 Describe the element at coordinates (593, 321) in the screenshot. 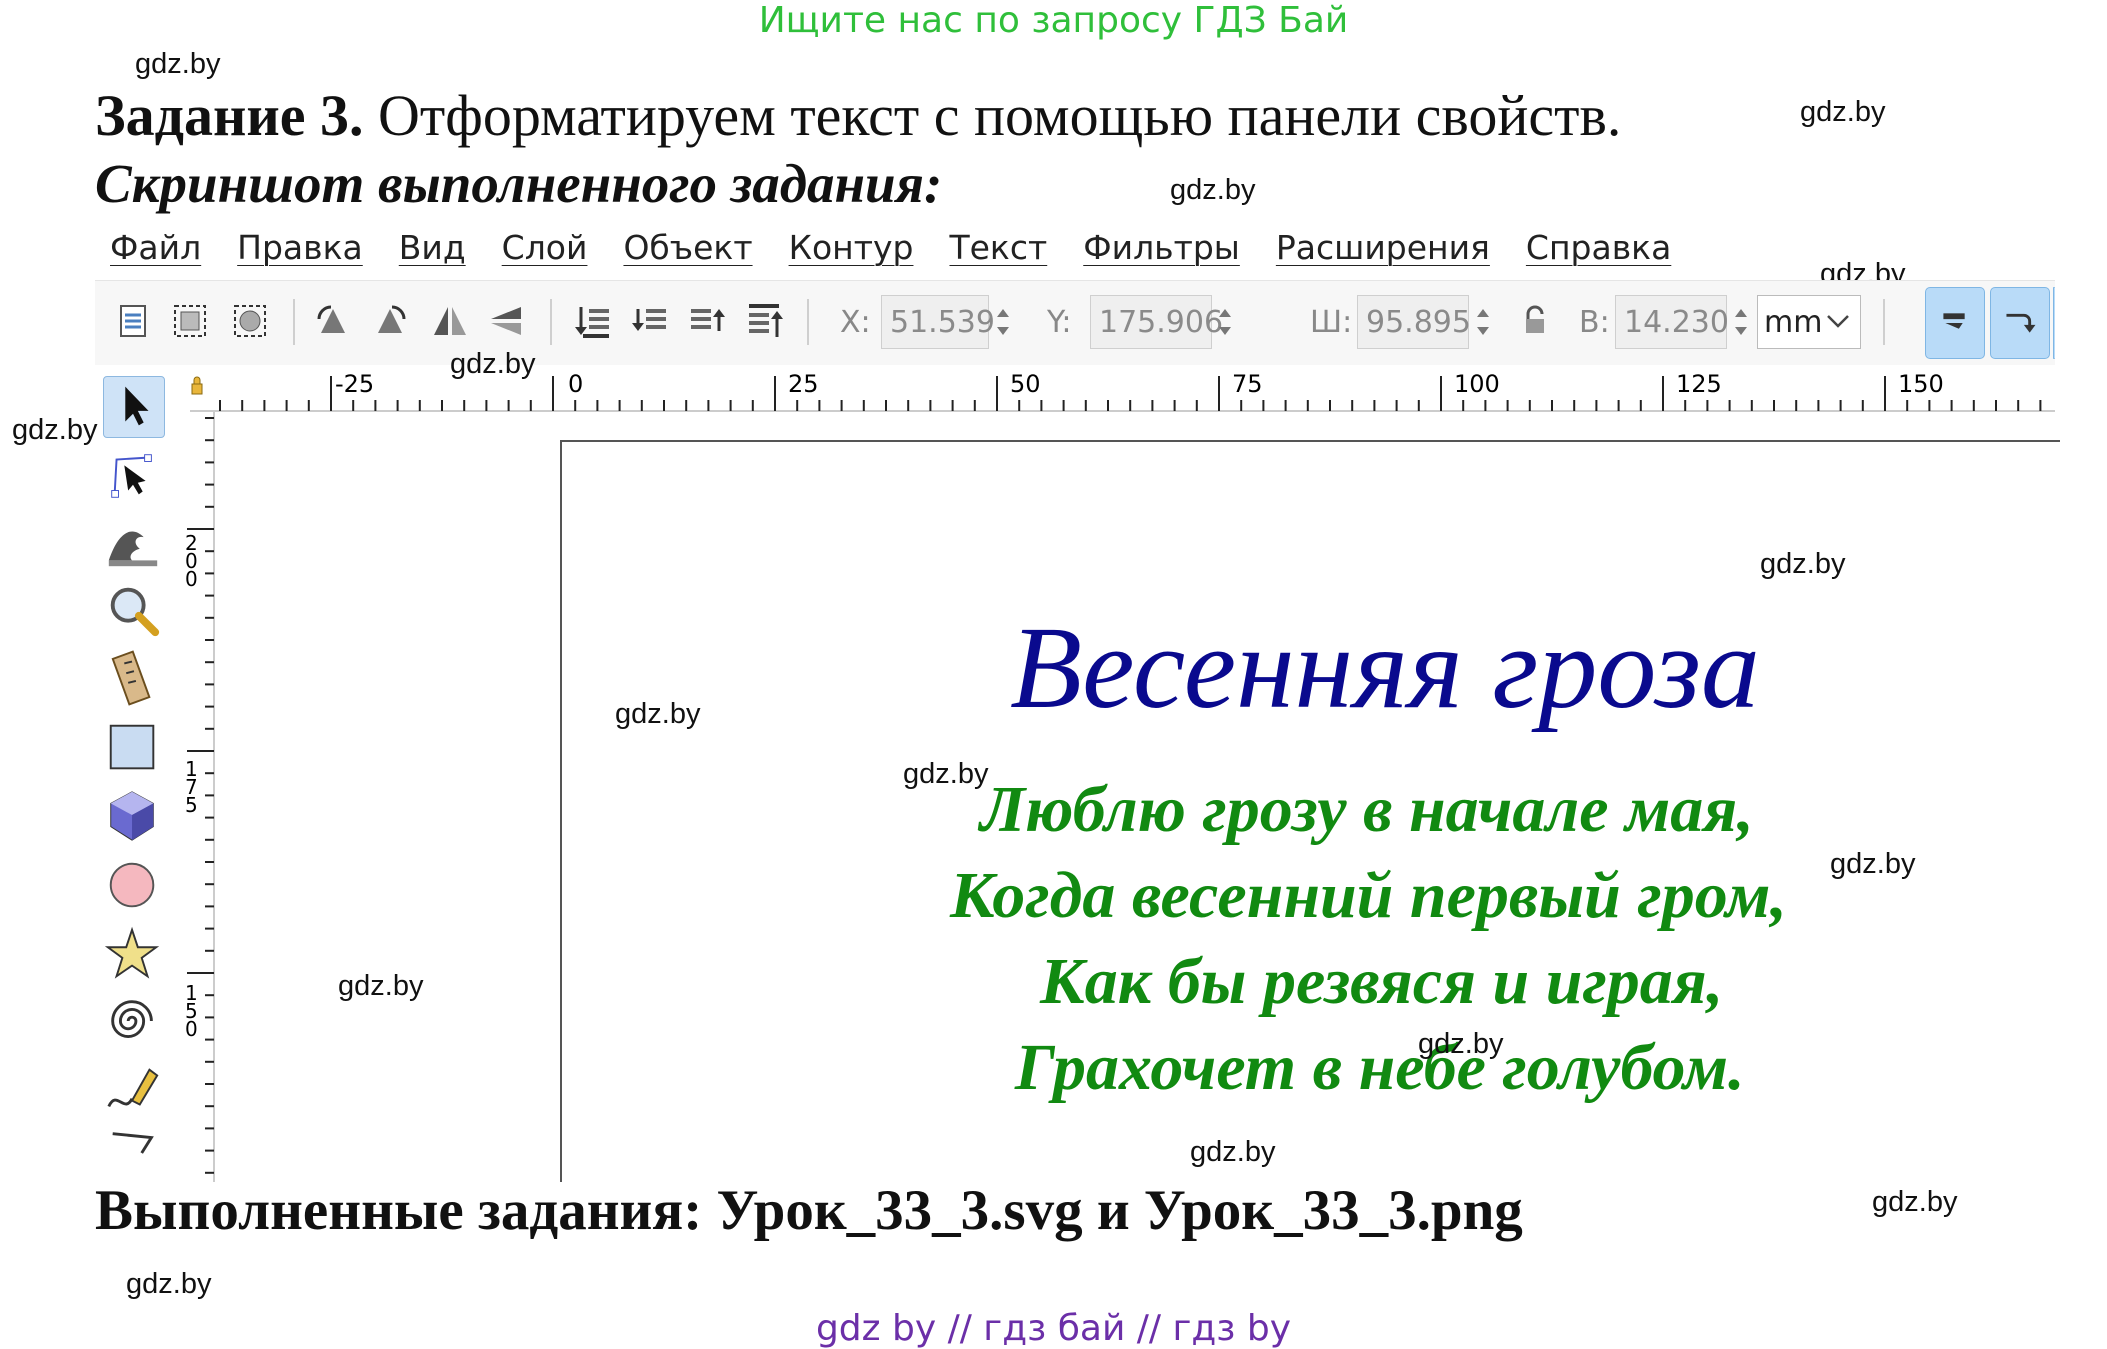

I see `lower-to-bottom-icon` at that location.